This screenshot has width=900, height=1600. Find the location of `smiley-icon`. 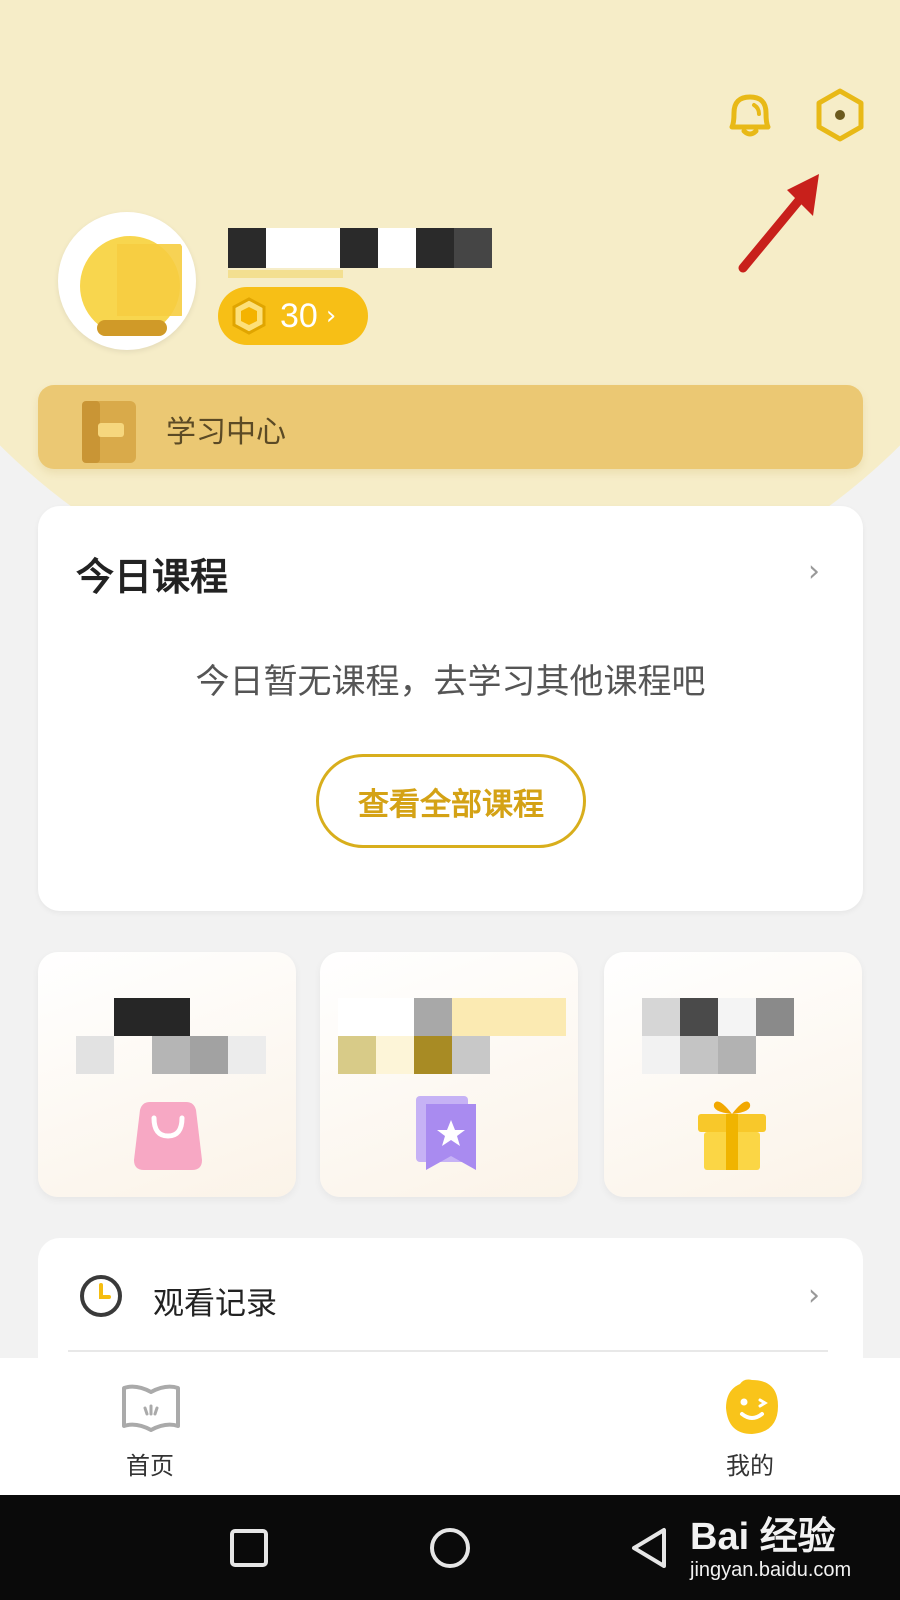

smiley-icon is located at coordinates (752, 1406).